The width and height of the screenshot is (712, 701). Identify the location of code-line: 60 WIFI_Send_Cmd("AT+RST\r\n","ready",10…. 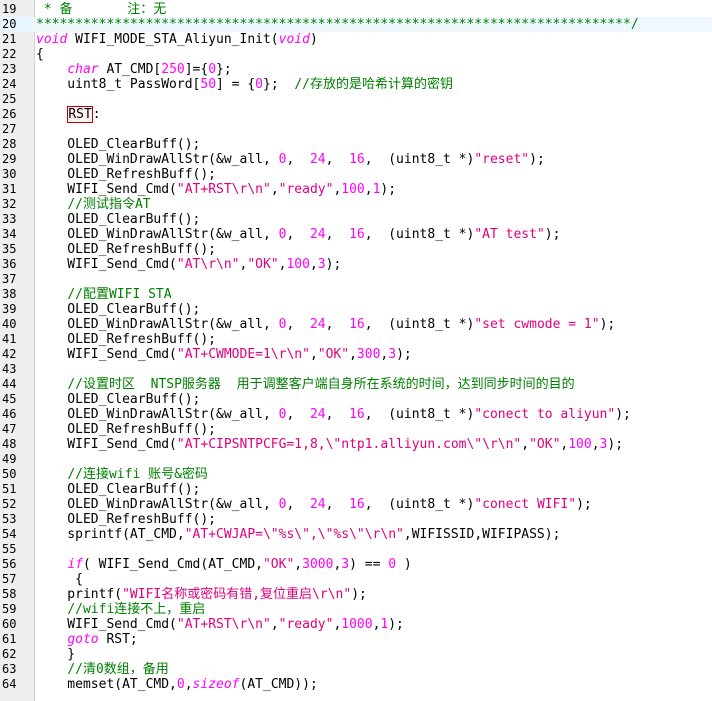
(356, 624).